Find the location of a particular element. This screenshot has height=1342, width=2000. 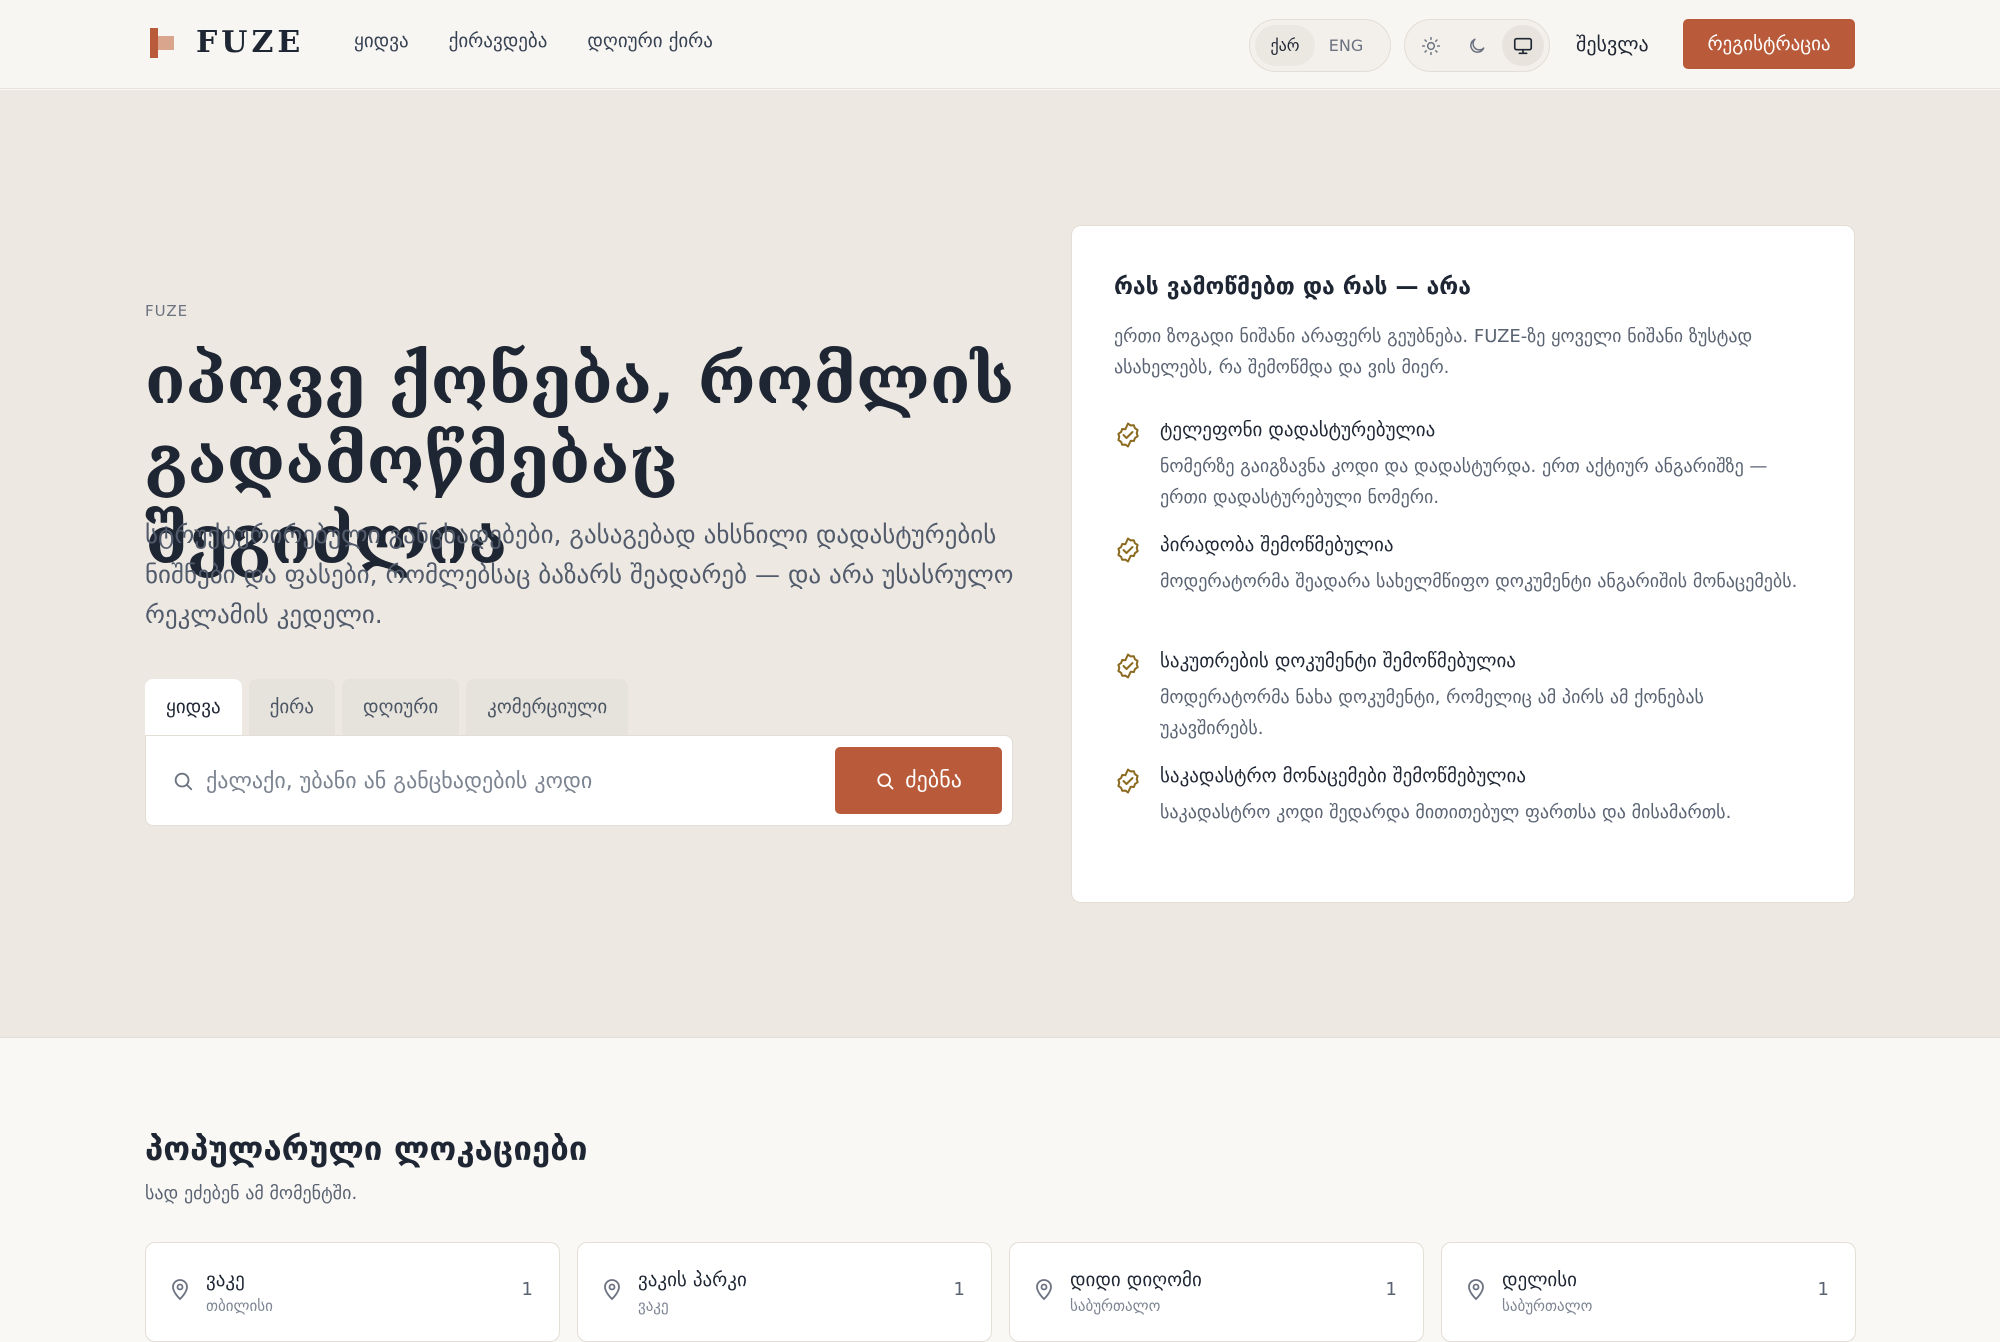

nav-daily-rent: დღიური ქირა is located at coordinates (650, 41).